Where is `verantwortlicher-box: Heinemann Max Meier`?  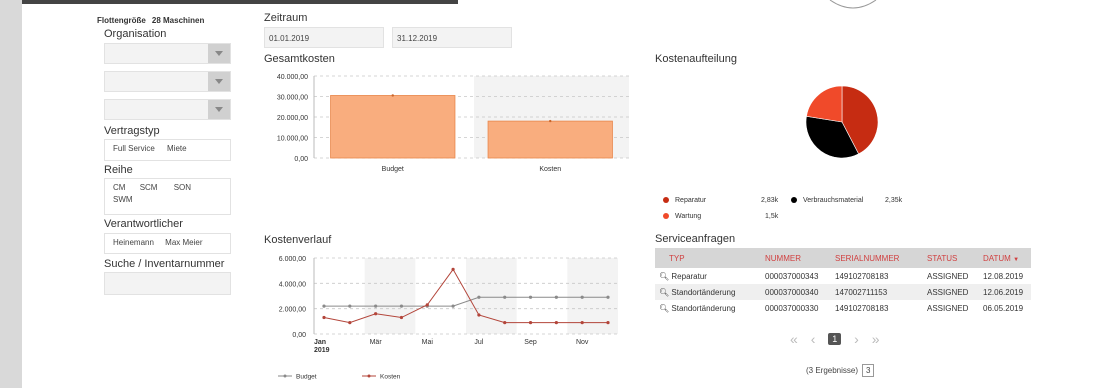 verantwortlicher-box: Heinemann Max Meier is located at coordinates (167, 243).